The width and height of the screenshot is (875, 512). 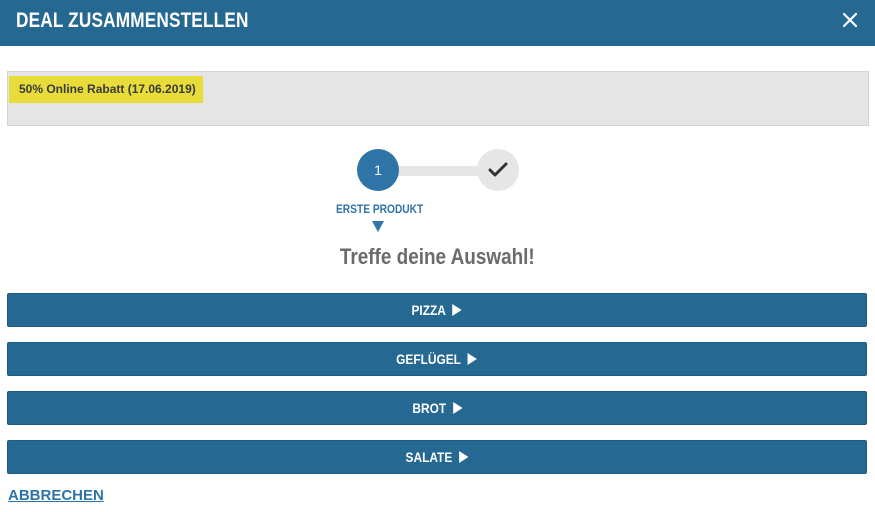 What do you see at coordinates (56, 495) in the screenshot?
I see `cancel-link: ABBRECHEN` at bounding box center [56, 495].